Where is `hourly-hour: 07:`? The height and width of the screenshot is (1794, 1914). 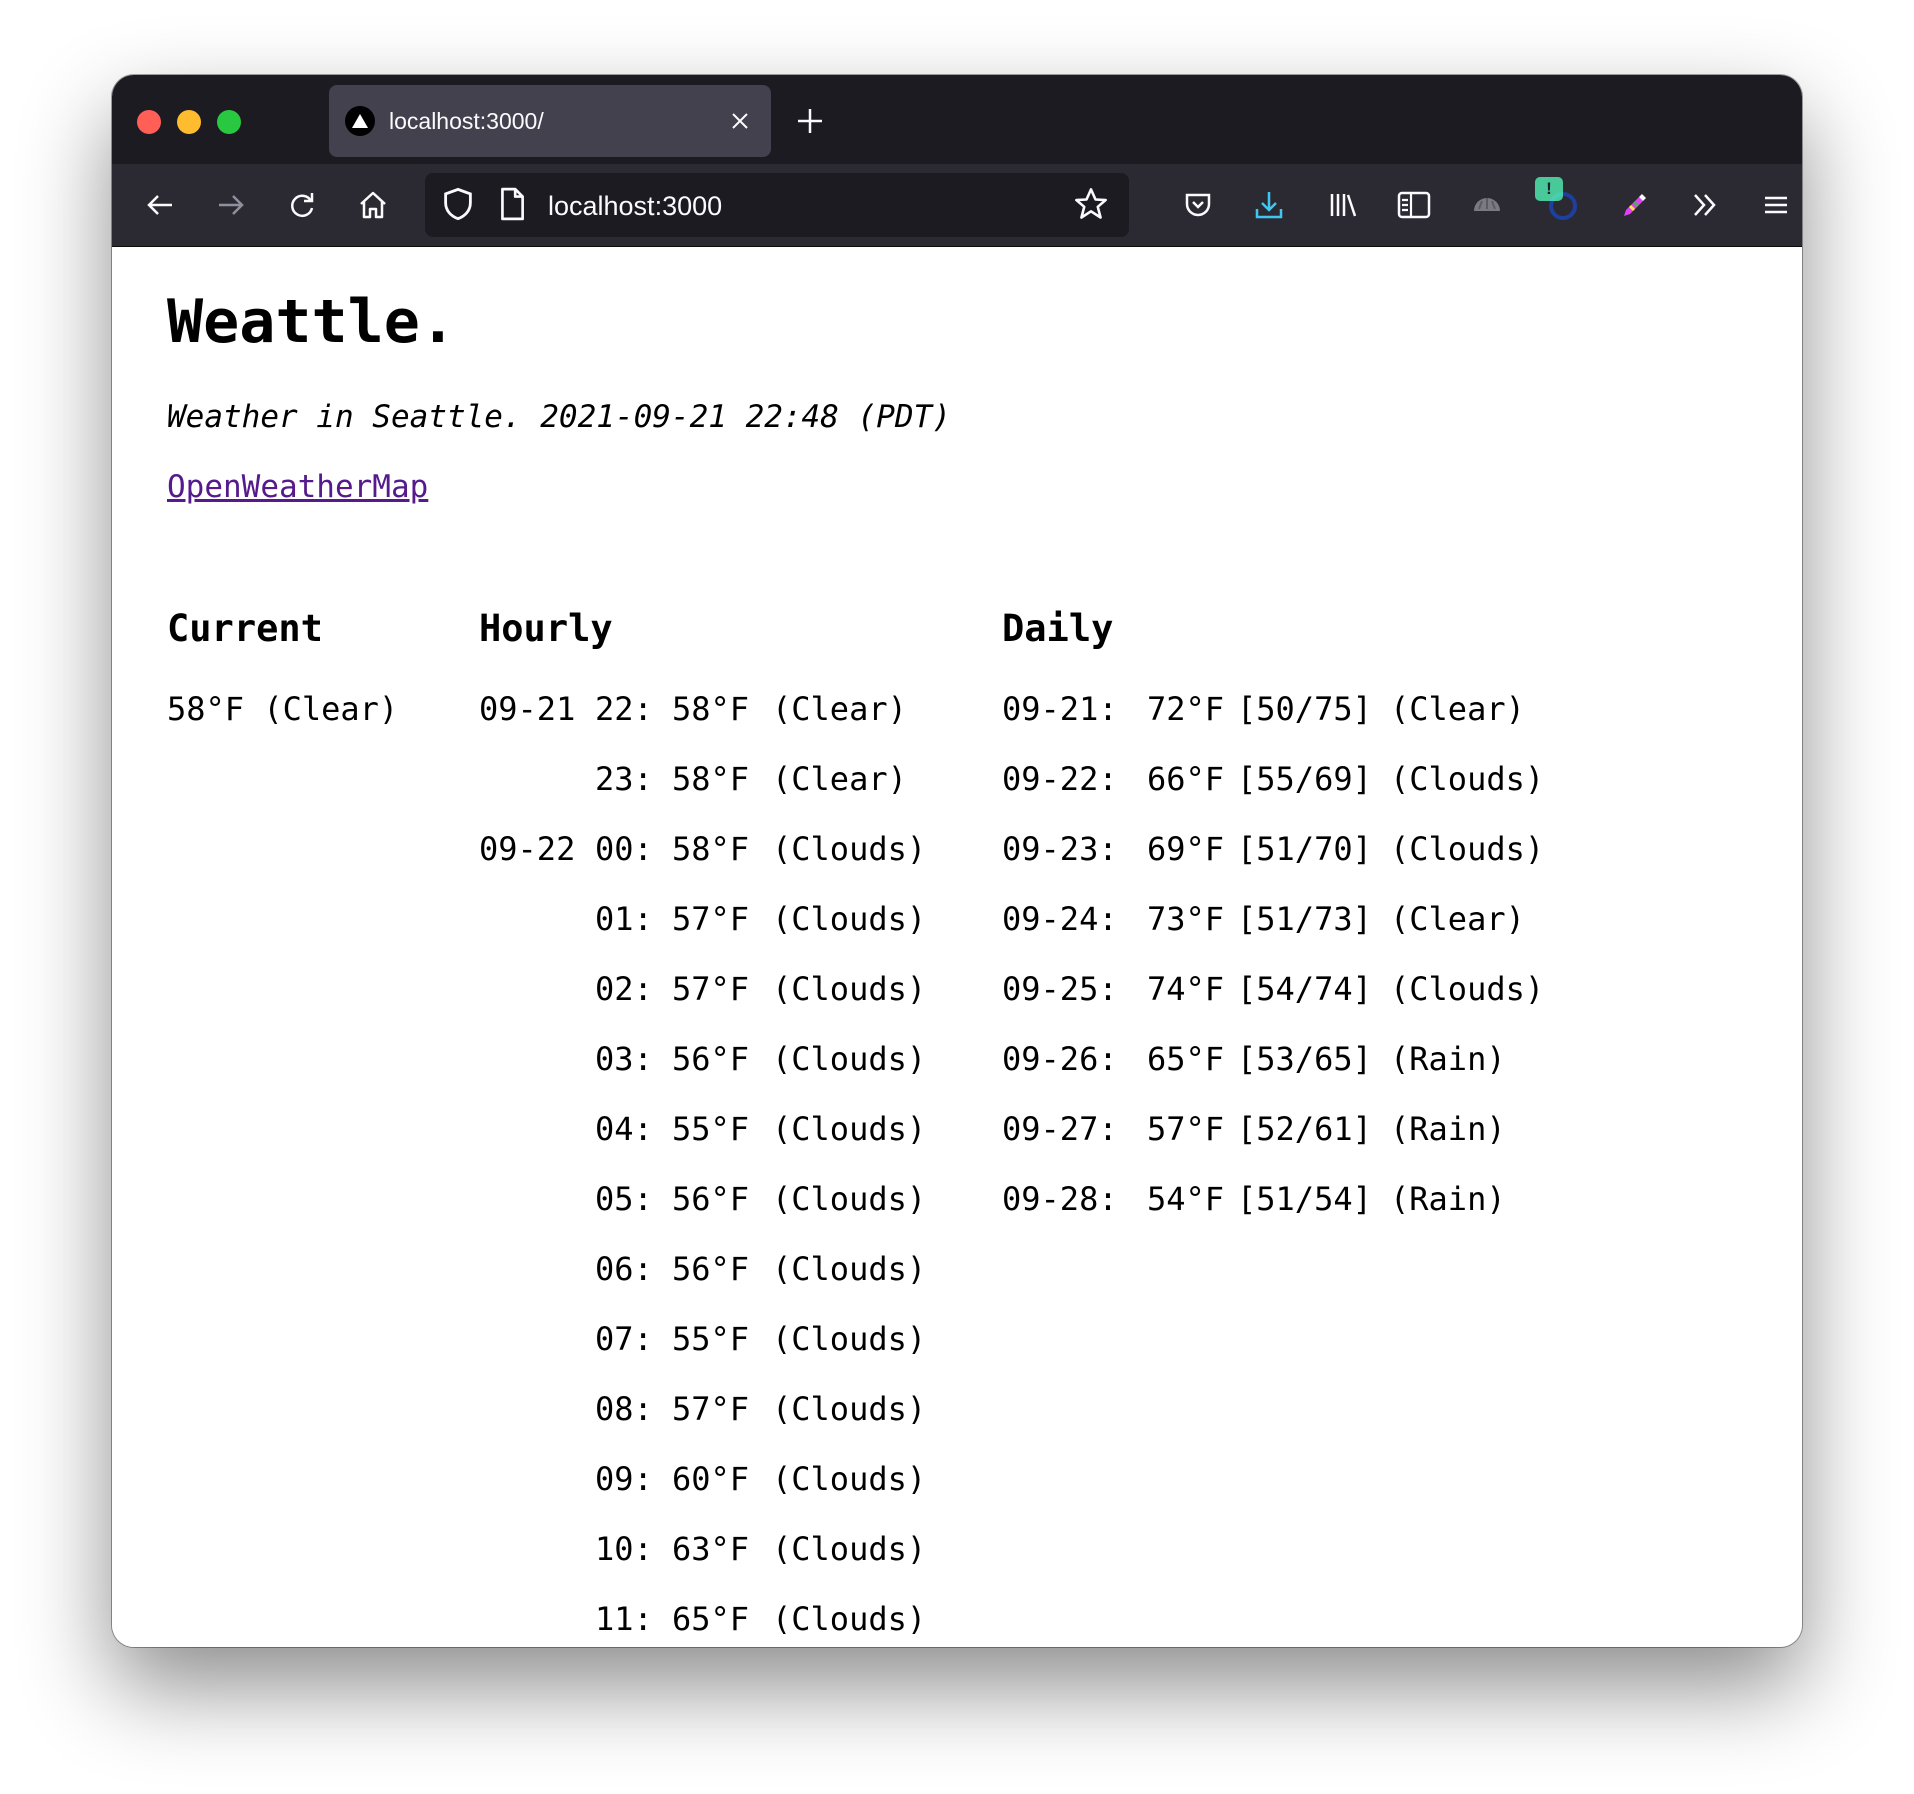
hourly-hour: 07: is located at coordinates (624, 1339).